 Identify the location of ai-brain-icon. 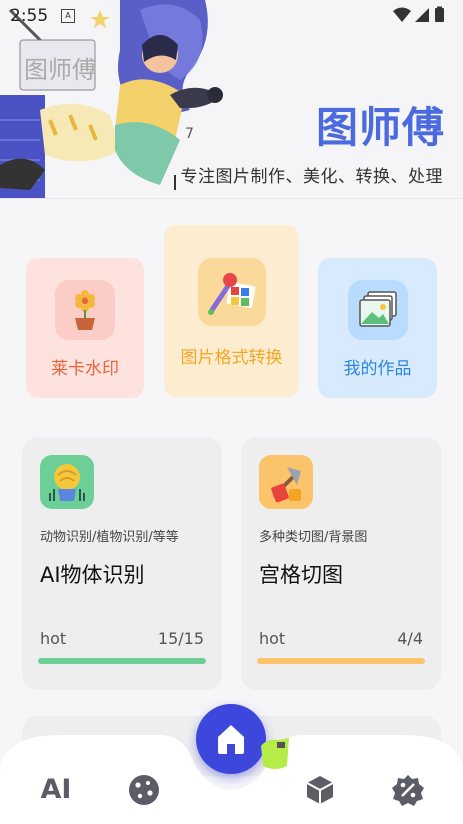
(67, 482).